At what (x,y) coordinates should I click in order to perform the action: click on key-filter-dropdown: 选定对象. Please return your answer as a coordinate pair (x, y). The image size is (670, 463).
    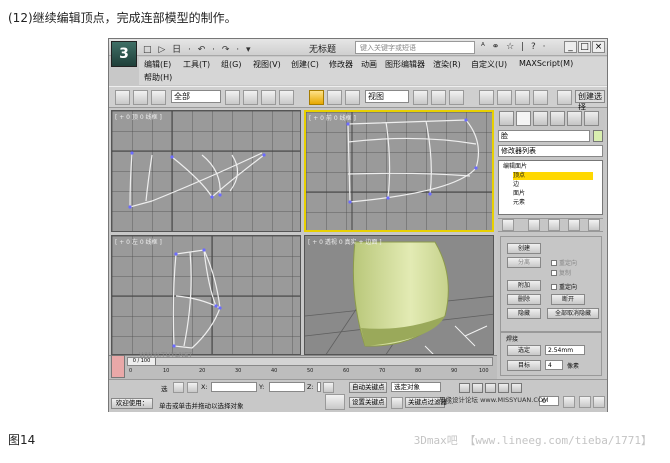
    Looking at the image, I should click on (416, 387).